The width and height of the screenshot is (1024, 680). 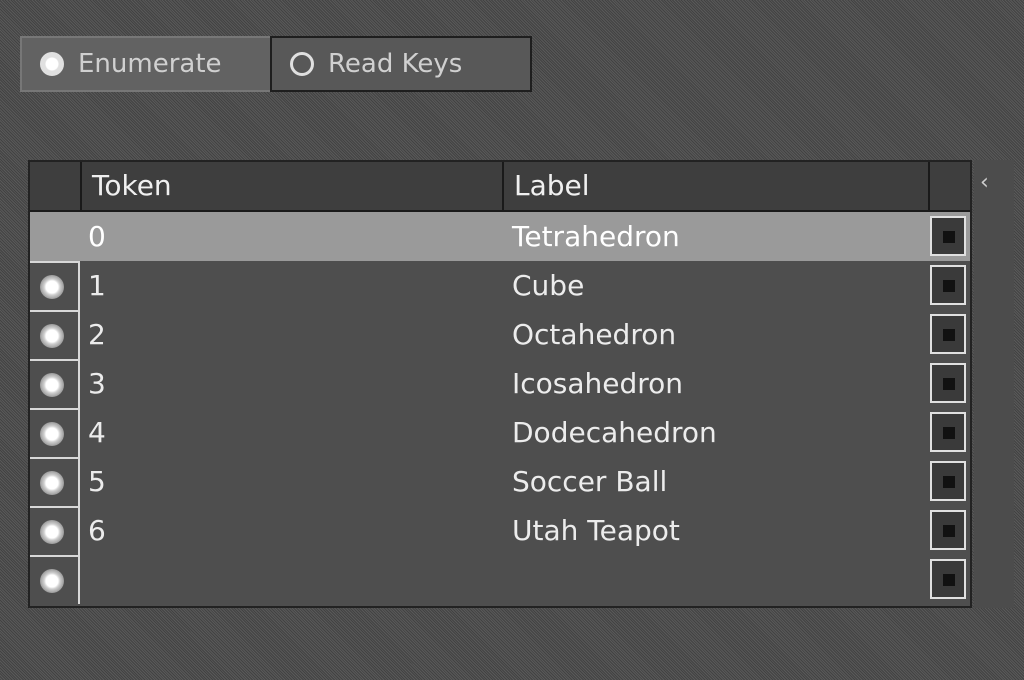 I want to click on token-cell: 3, so click(x=97, y=383).